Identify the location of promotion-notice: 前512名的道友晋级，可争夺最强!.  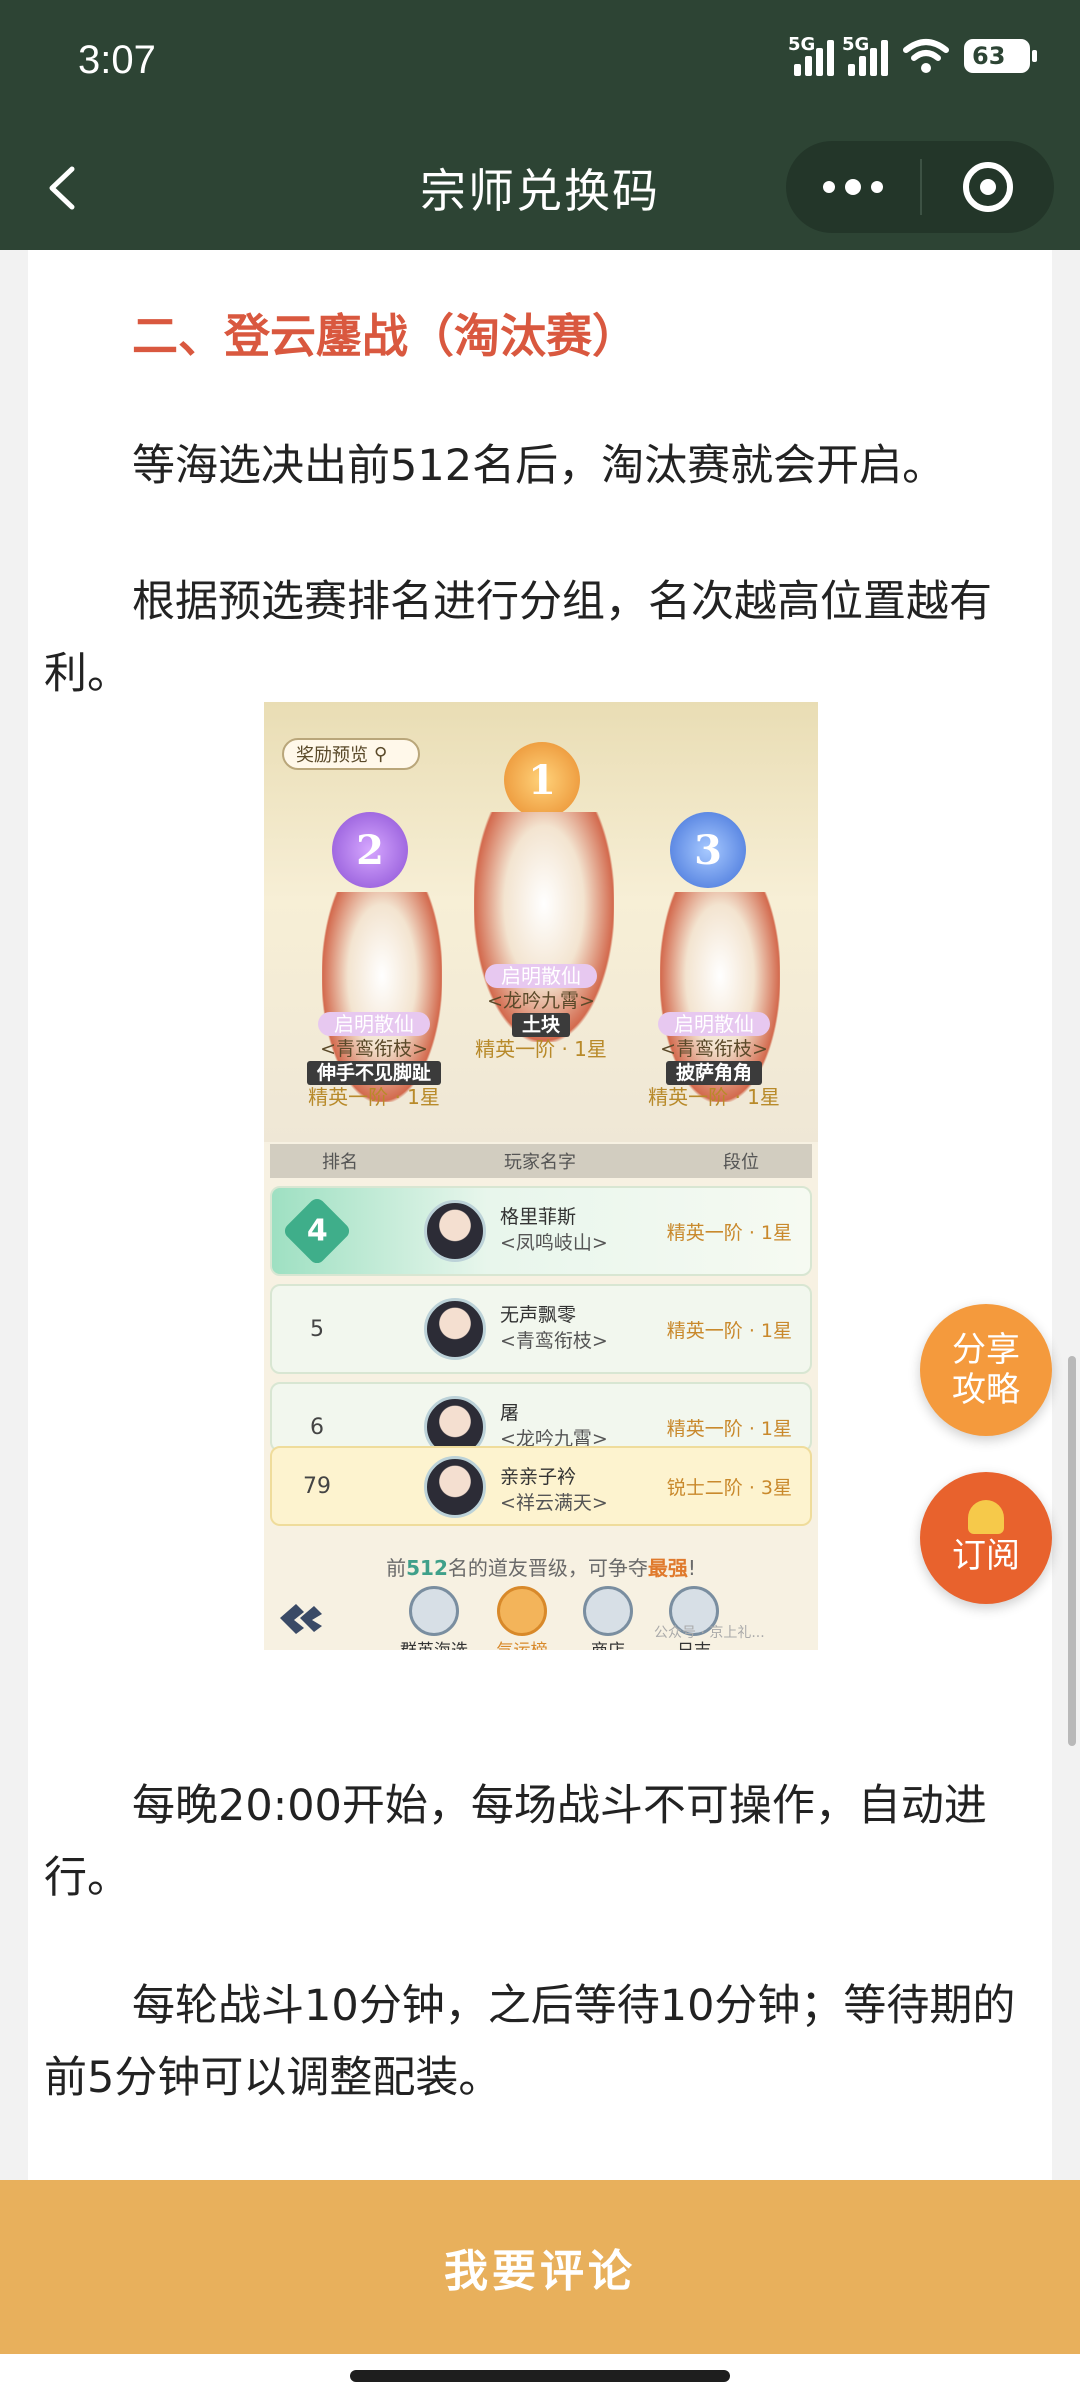
(541, 1566).